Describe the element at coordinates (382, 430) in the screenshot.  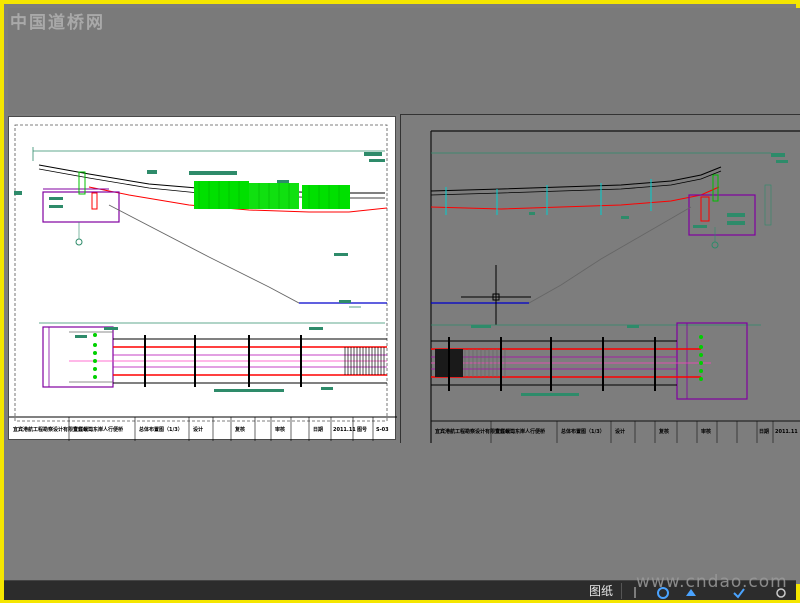
I see `tb-cell: S-03` at that location.